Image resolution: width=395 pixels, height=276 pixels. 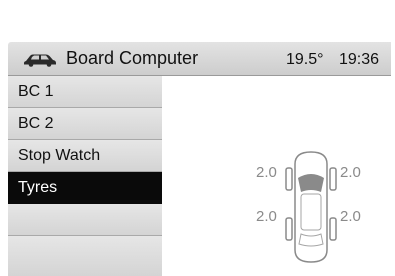 I want to click on menu-item-tyres: Tyres, so click(x=85, y=188).